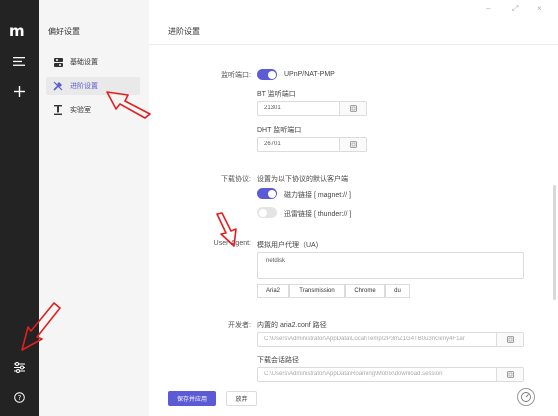 The image size is (558, 416). I want to click on minimize-icon: –, so click(488, 8).